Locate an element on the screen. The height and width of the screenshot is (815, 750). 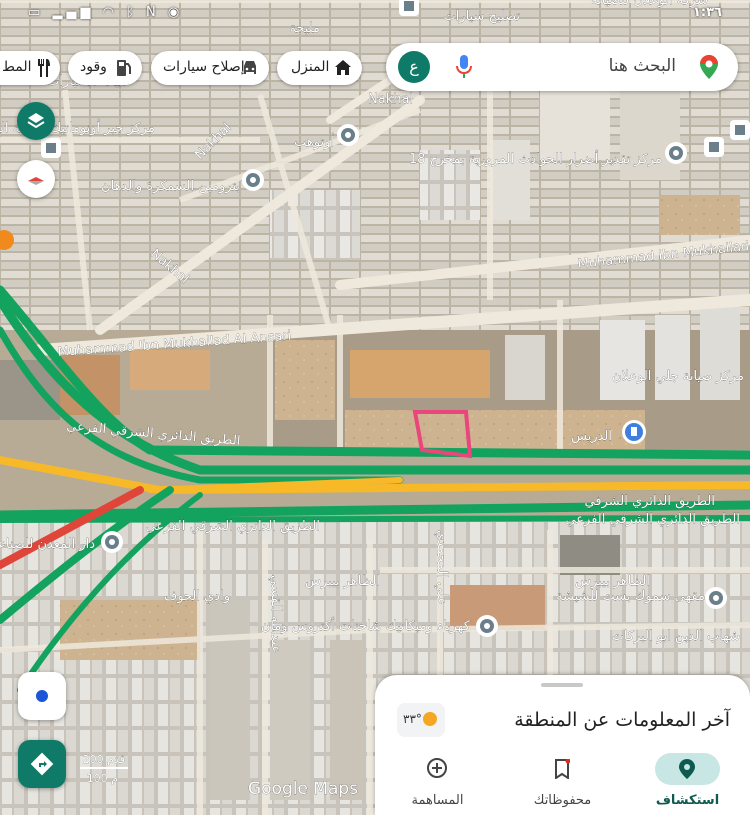
place-label-drees: الدريس is located at coordinates (591, 436).